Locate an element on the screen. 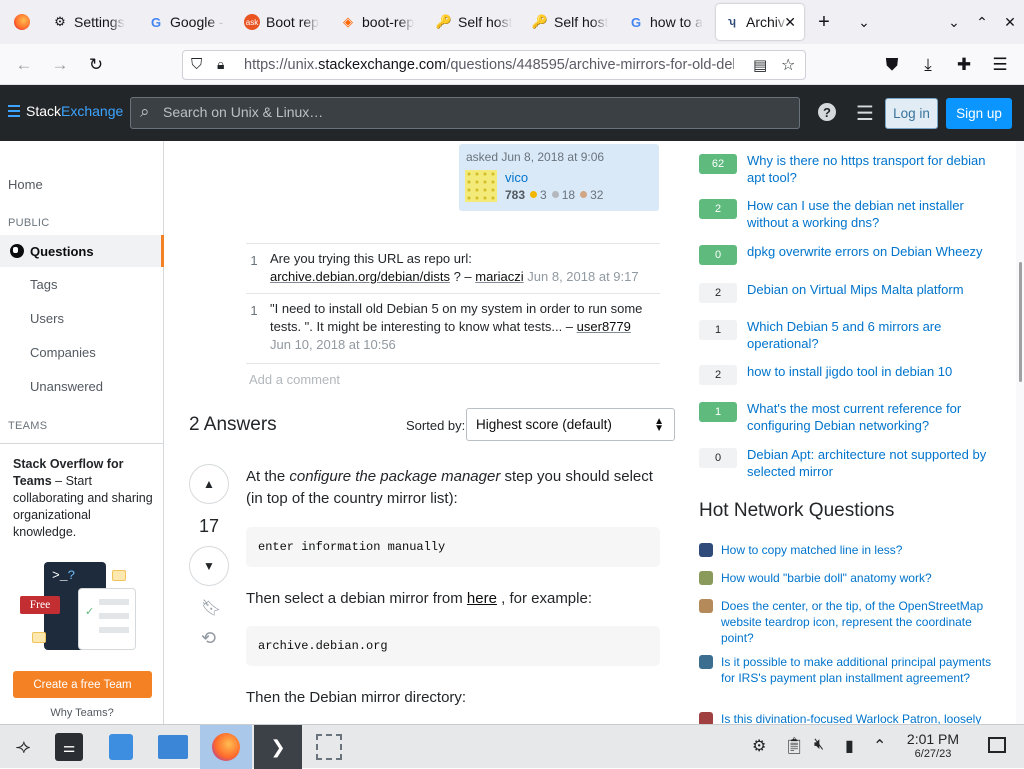  forward-button: → is located at coordinates (60, 65).